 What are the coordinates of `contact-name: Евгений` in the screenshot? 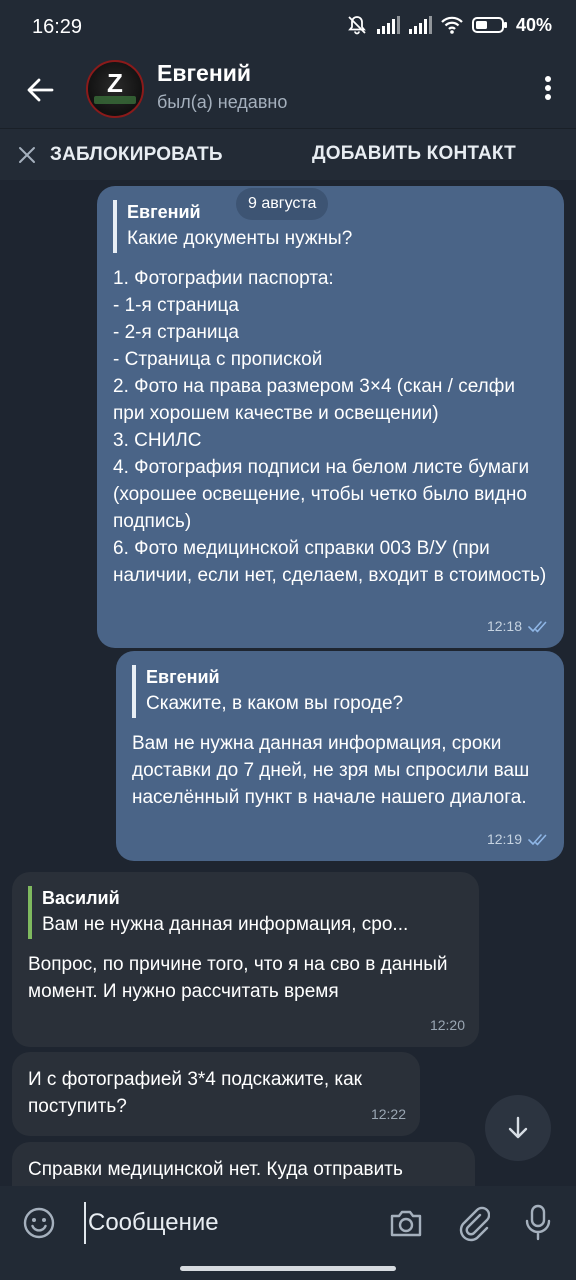 It's located at (204, 73).